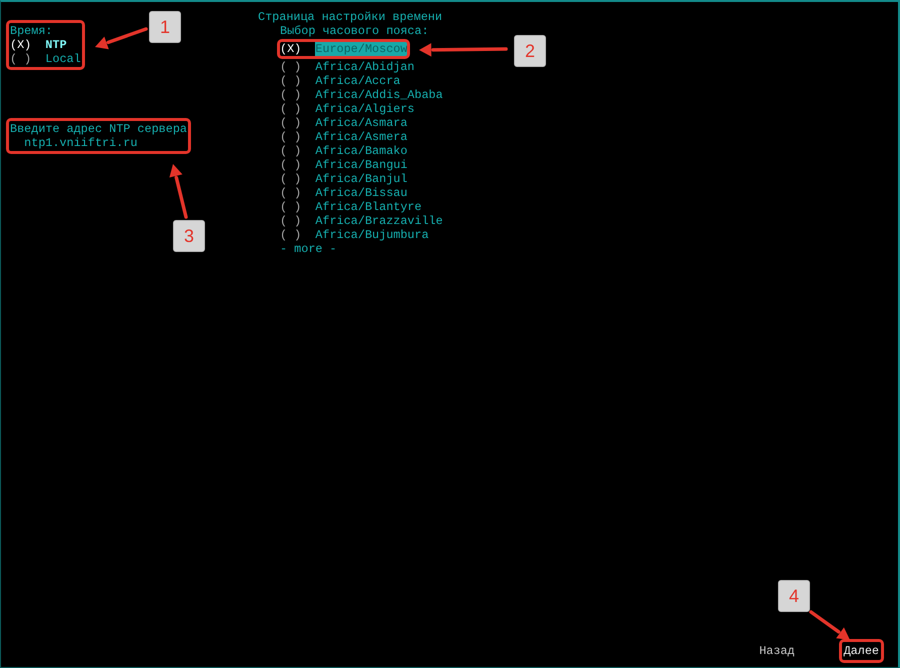  Describe the element at coordinates (81, 143) in the screenshot. I see `server-address-field: ntp1.vniiftri.ru` at that location.